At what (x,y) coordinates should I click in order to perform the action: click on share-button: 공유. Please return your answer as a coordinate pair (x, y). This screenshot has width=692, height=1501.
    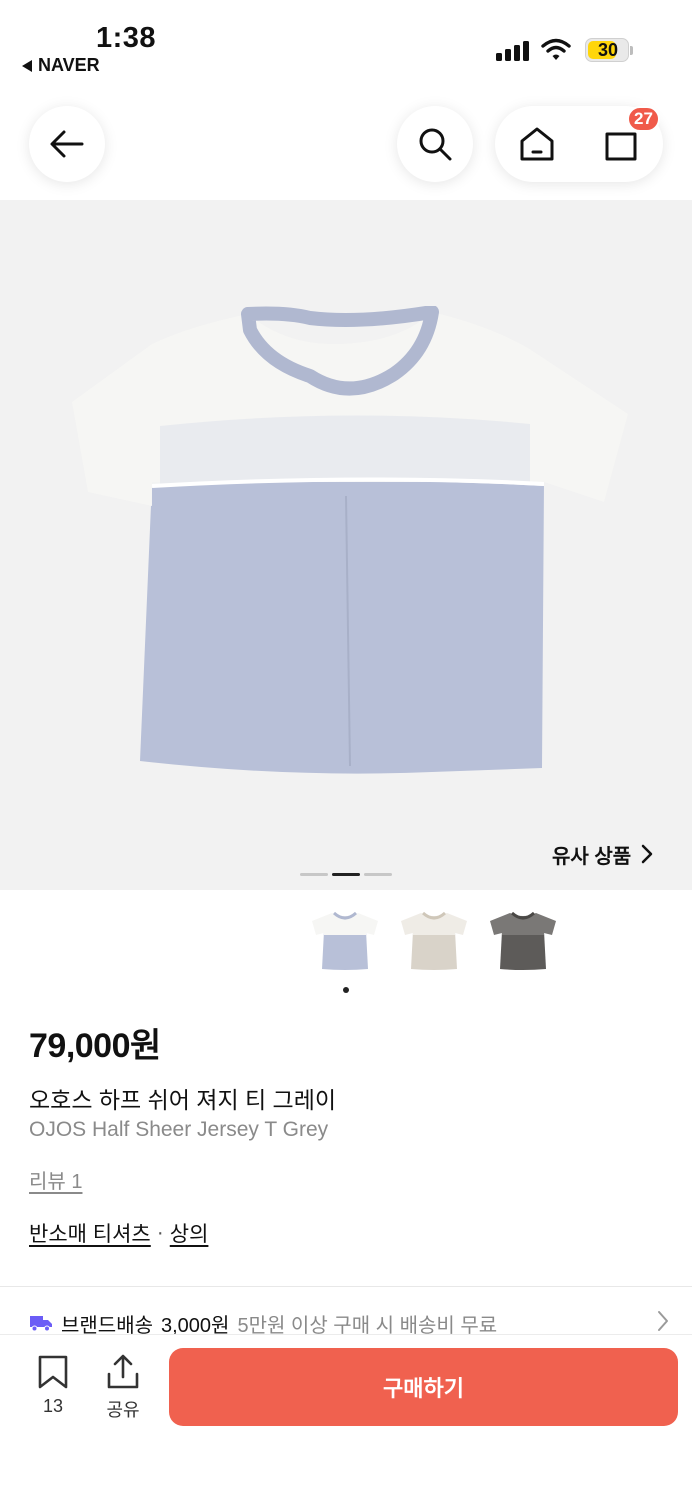
    Looking at the image, I should click on (123, 1388).